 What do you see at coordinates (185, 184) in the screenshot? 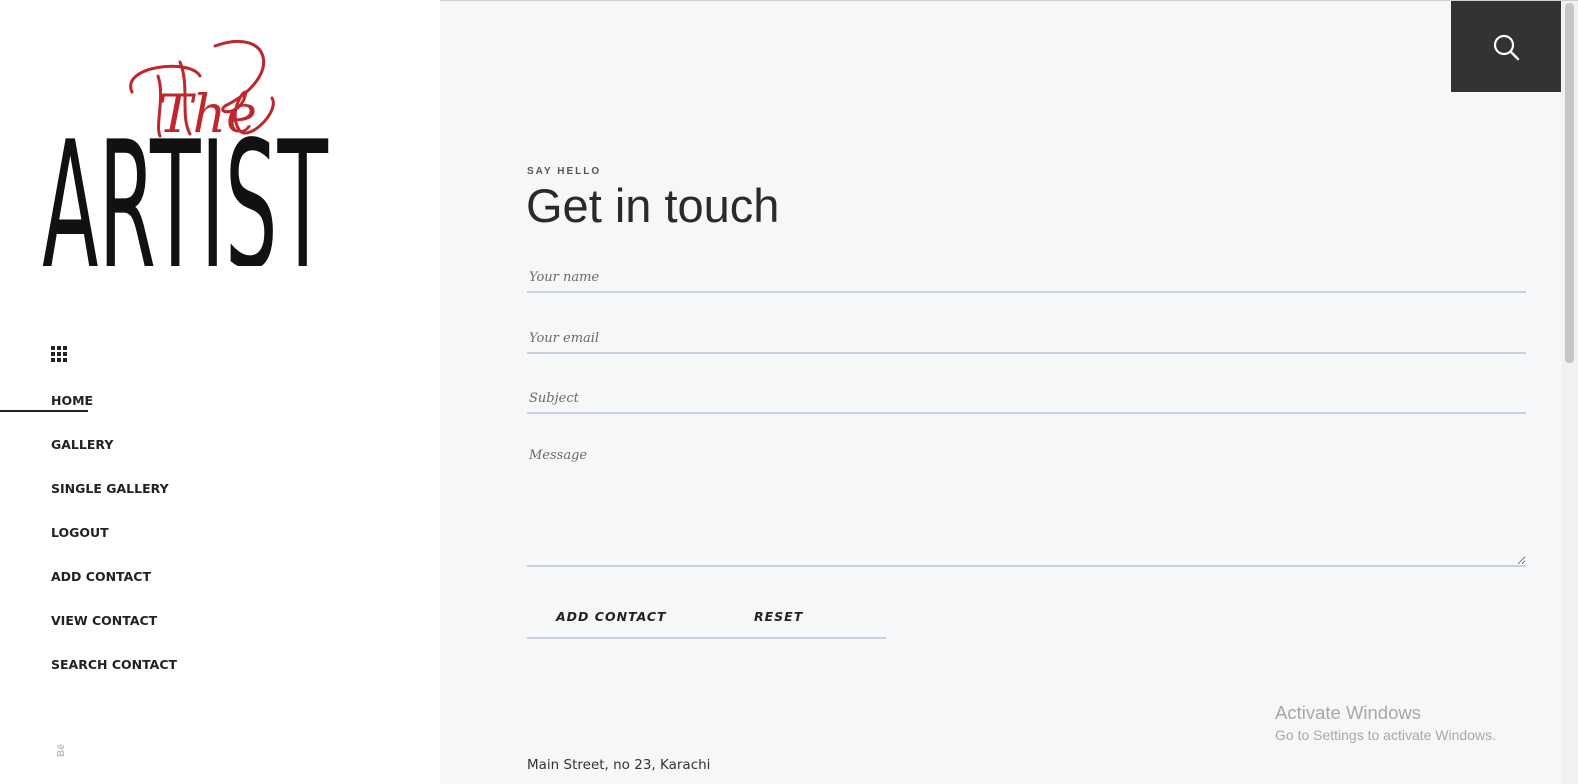
I see `logo-main-text: ARTIST` at bounding box center [185, 184].